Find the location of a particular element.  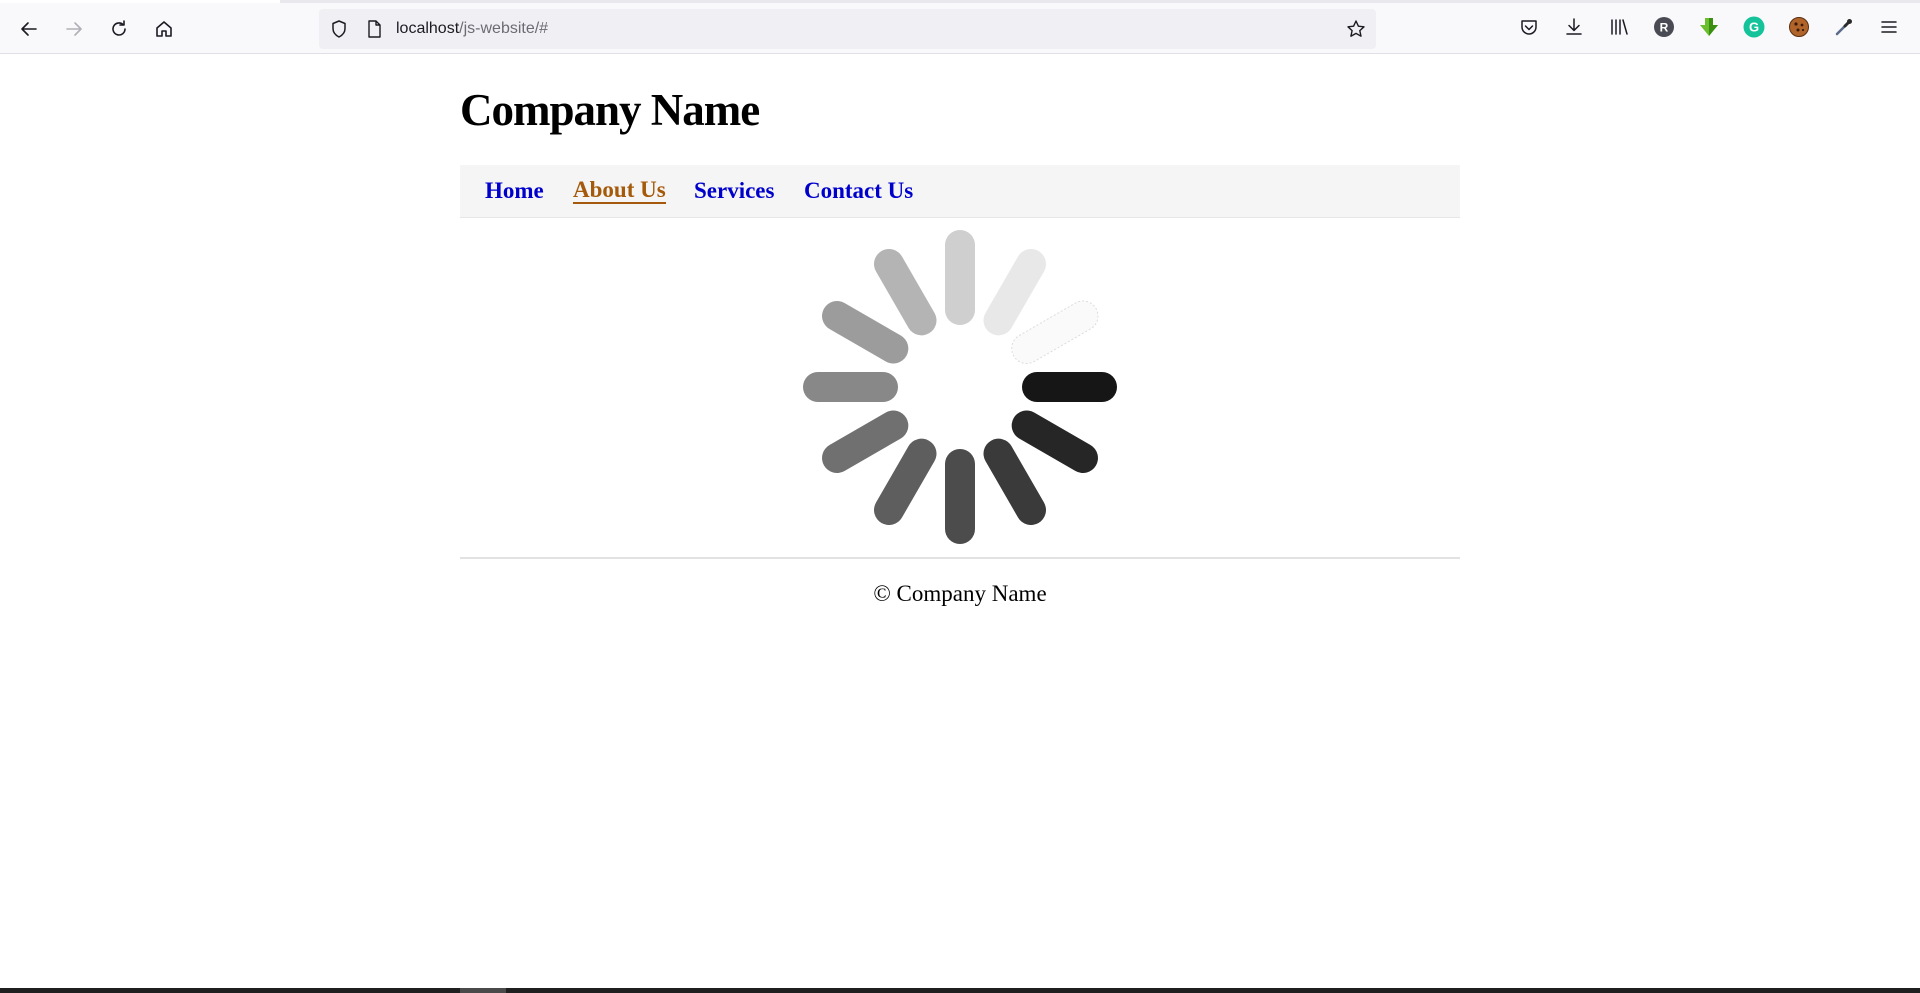

home-icon is located at coordinates (164, 29).